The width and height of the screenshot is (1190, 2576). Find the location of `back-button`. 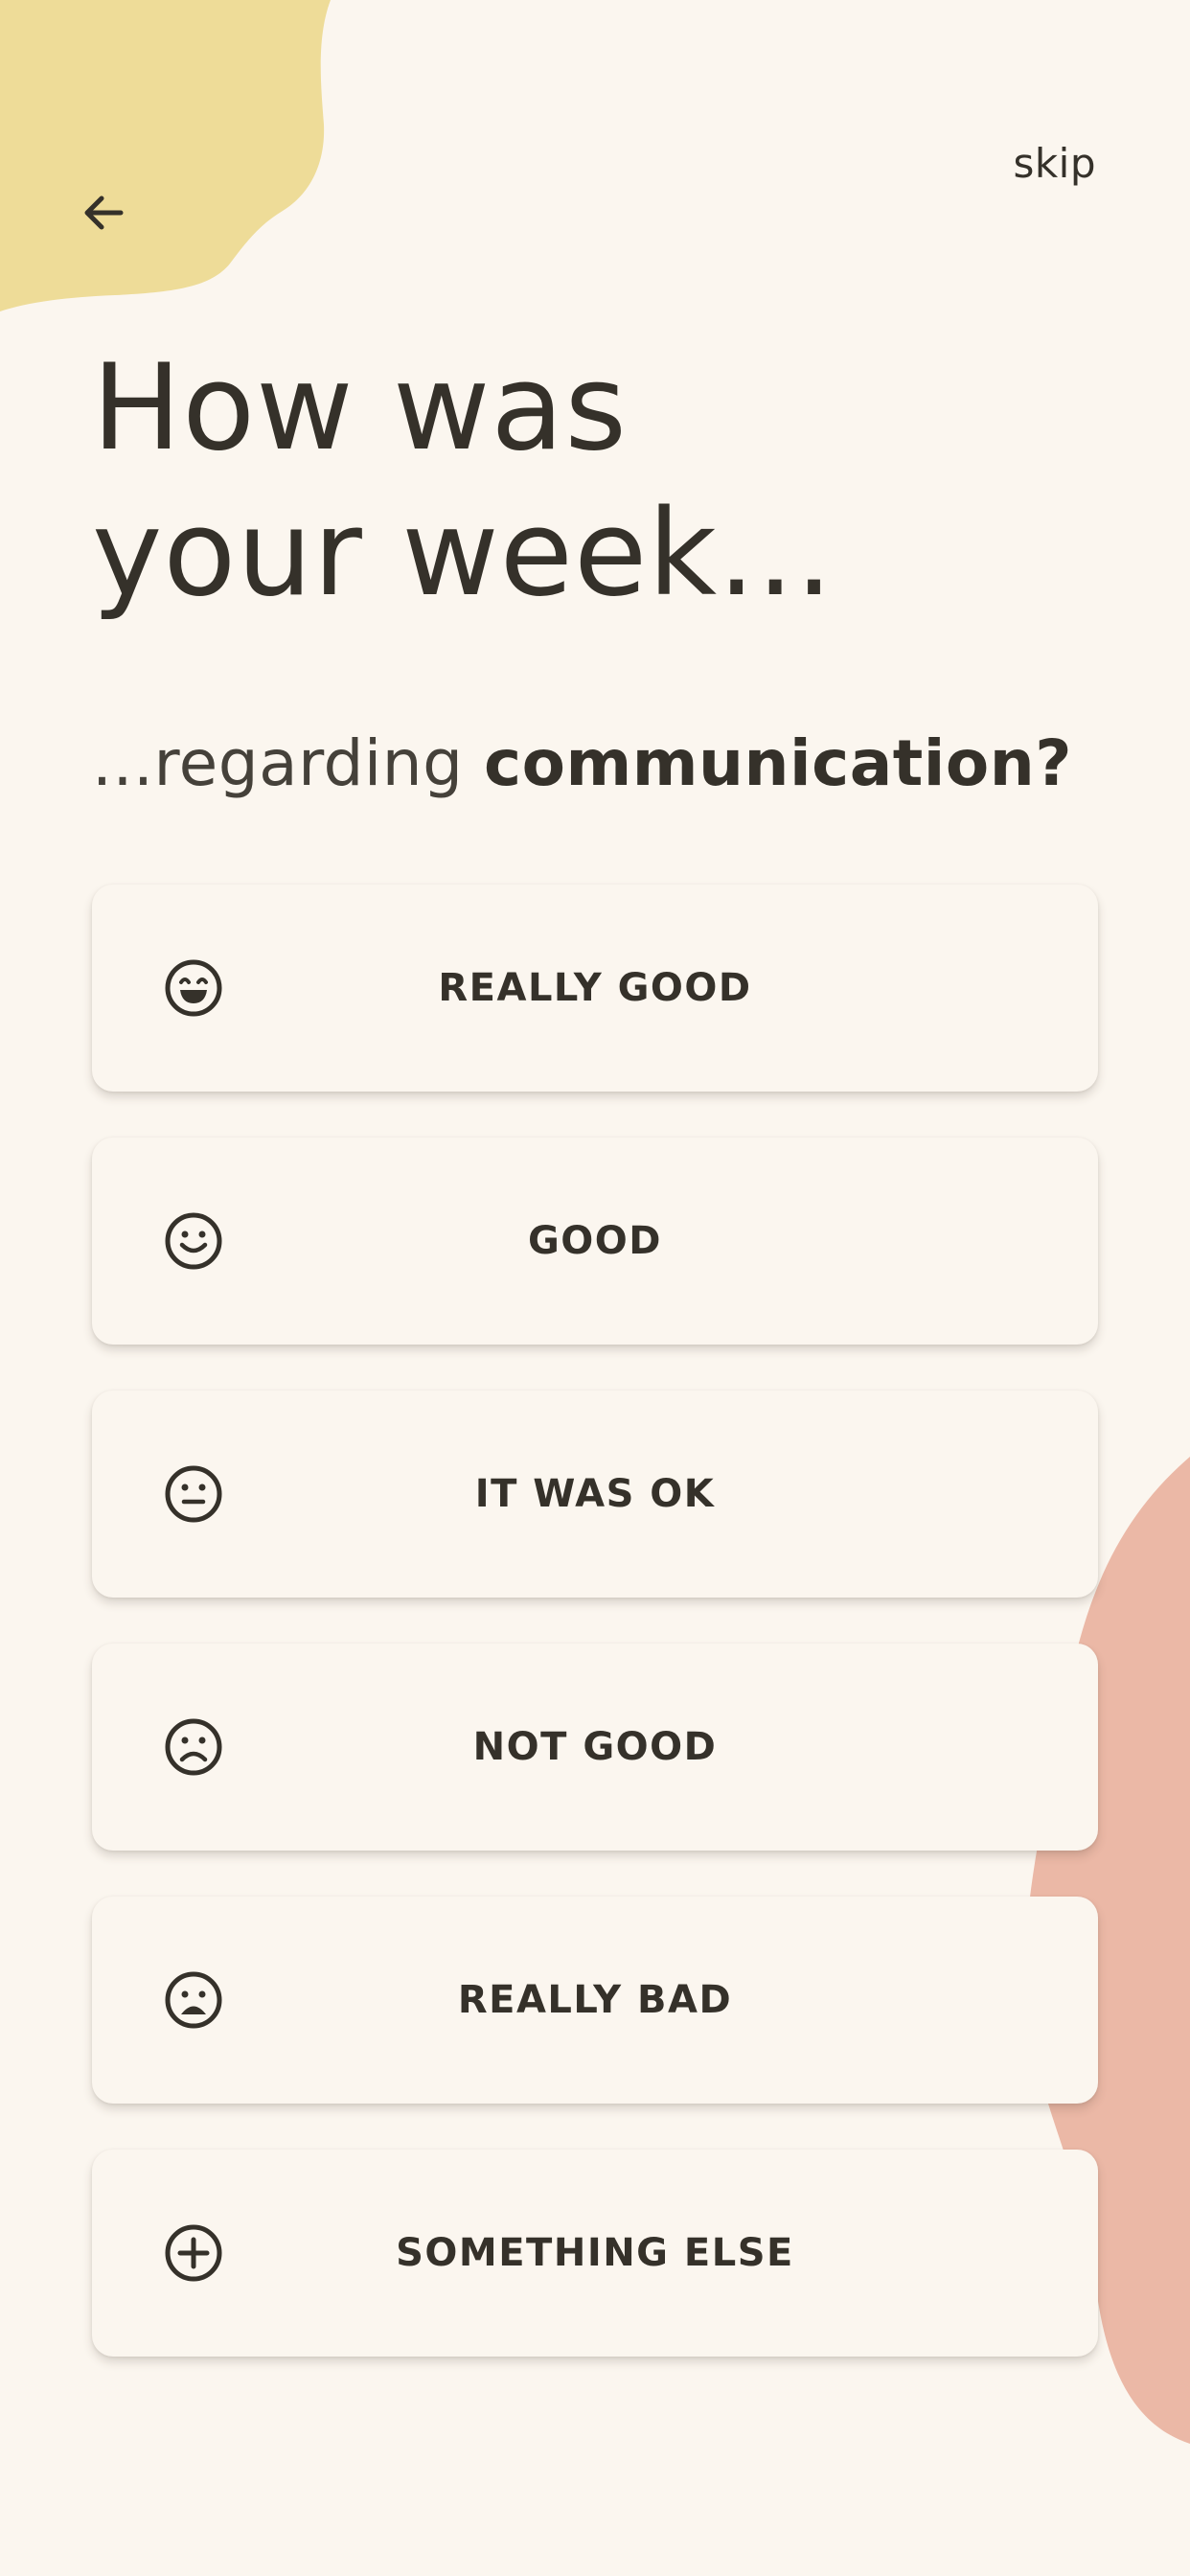

back-button is located at coordinates (103, 212).